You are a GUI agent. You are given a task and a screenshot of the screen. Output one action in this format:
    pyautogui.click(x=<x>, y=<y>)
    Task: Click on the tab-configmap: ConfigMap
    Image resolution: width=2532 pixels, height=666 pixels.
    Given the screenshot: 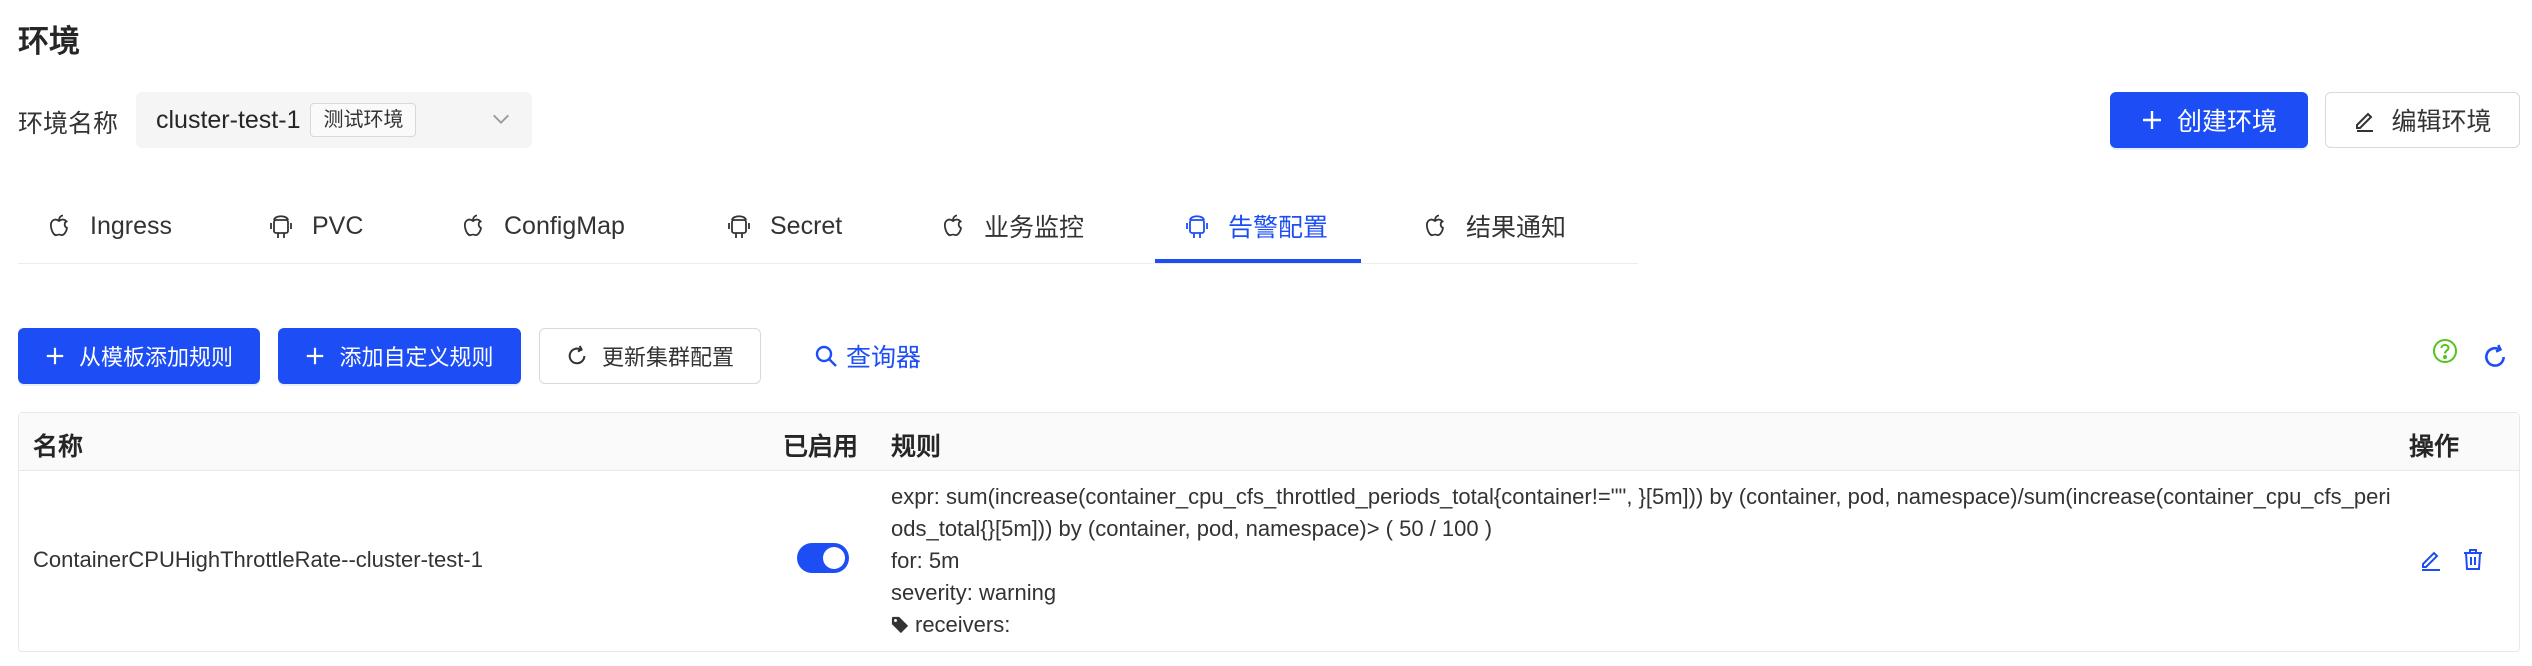 What is the action you would take?
    pyautogui.click(x=543, y=226)
    